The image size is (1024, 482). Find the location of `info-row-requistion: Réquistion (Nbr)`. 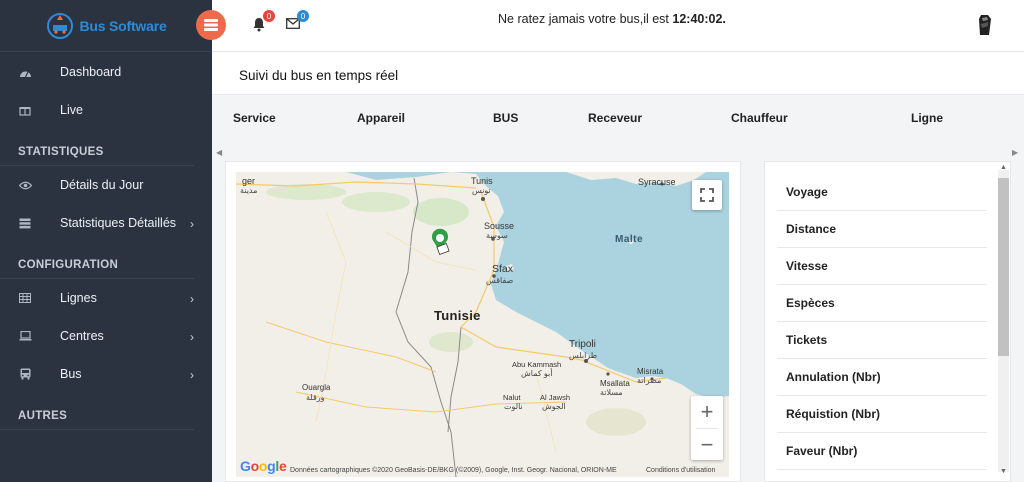

info-row-requistion: Réquistion (Nbr) is located at coordinates (882, 414).